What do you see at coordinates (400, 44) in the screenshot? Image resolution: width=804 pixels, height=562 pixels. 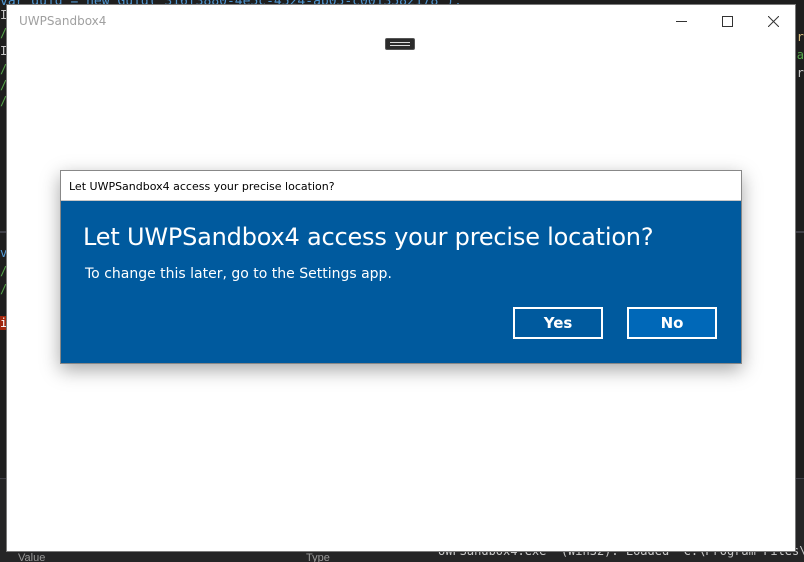 I see `debug-toolbar-handle` at bounding box center [400, 44].